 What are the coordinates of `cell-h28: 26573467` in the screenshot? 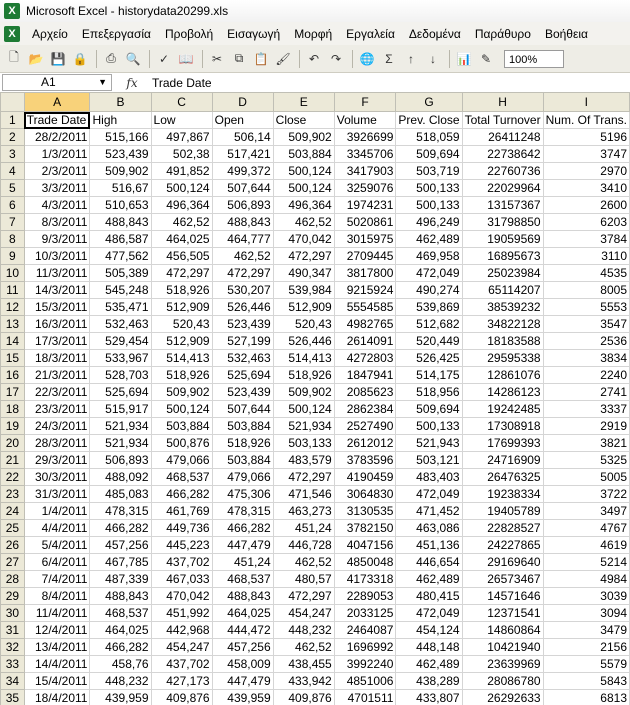 It's located at (502, 579).